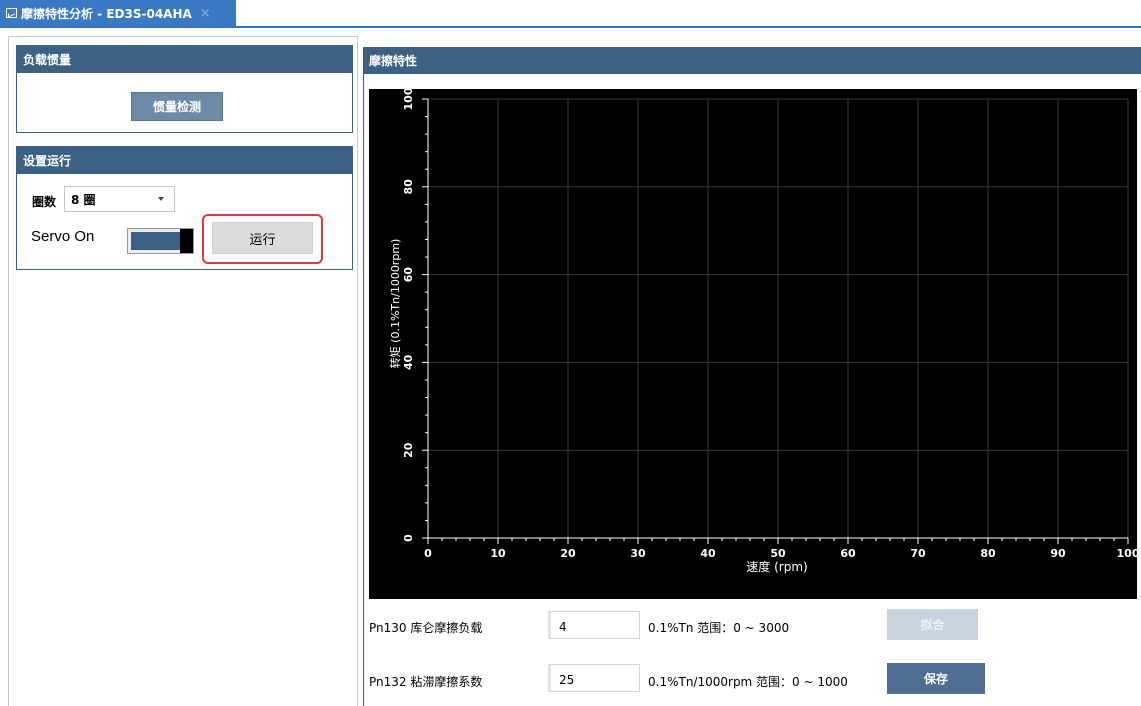 The image size is (1141, 706). Describe the element at coordinates (568, 553) in the screenshot. I see `x-tick-label: 20` at that location.